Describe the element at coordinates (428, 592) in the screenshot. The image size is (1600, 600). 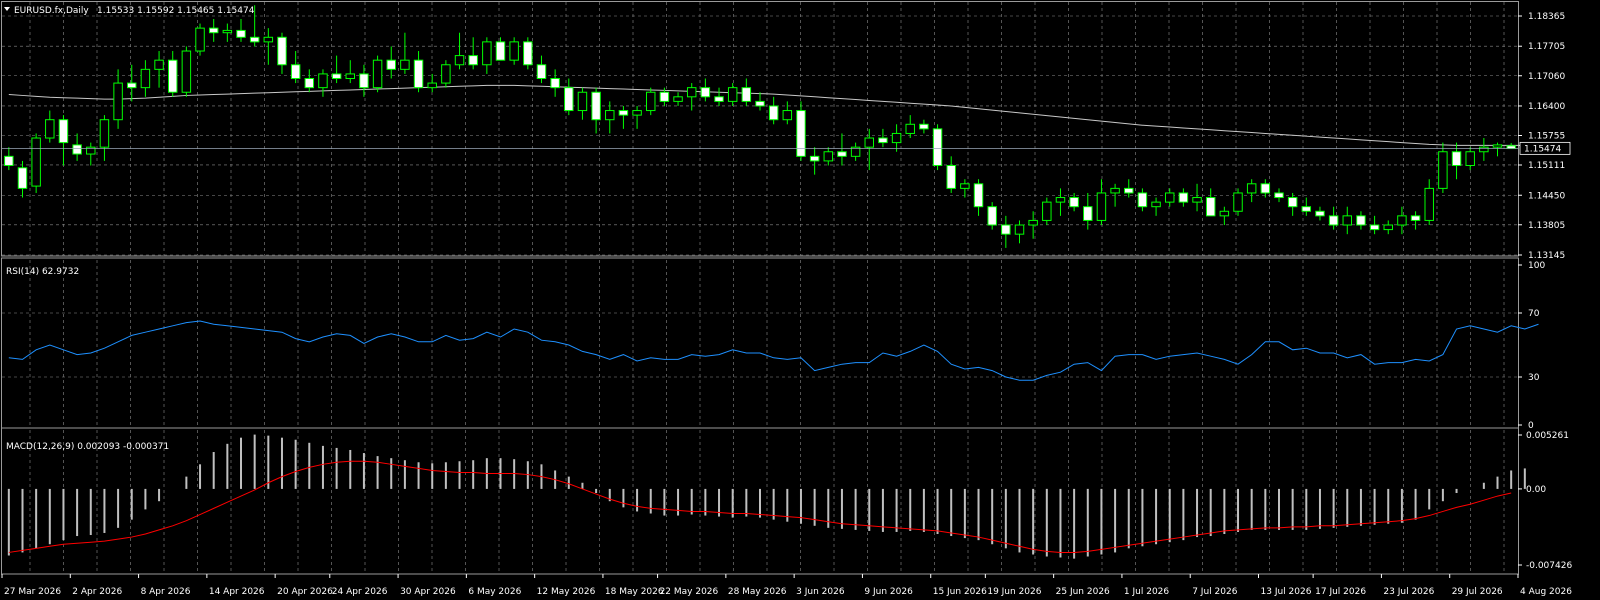
I see `time-axis-label: 30 Apr 2026` at that location.